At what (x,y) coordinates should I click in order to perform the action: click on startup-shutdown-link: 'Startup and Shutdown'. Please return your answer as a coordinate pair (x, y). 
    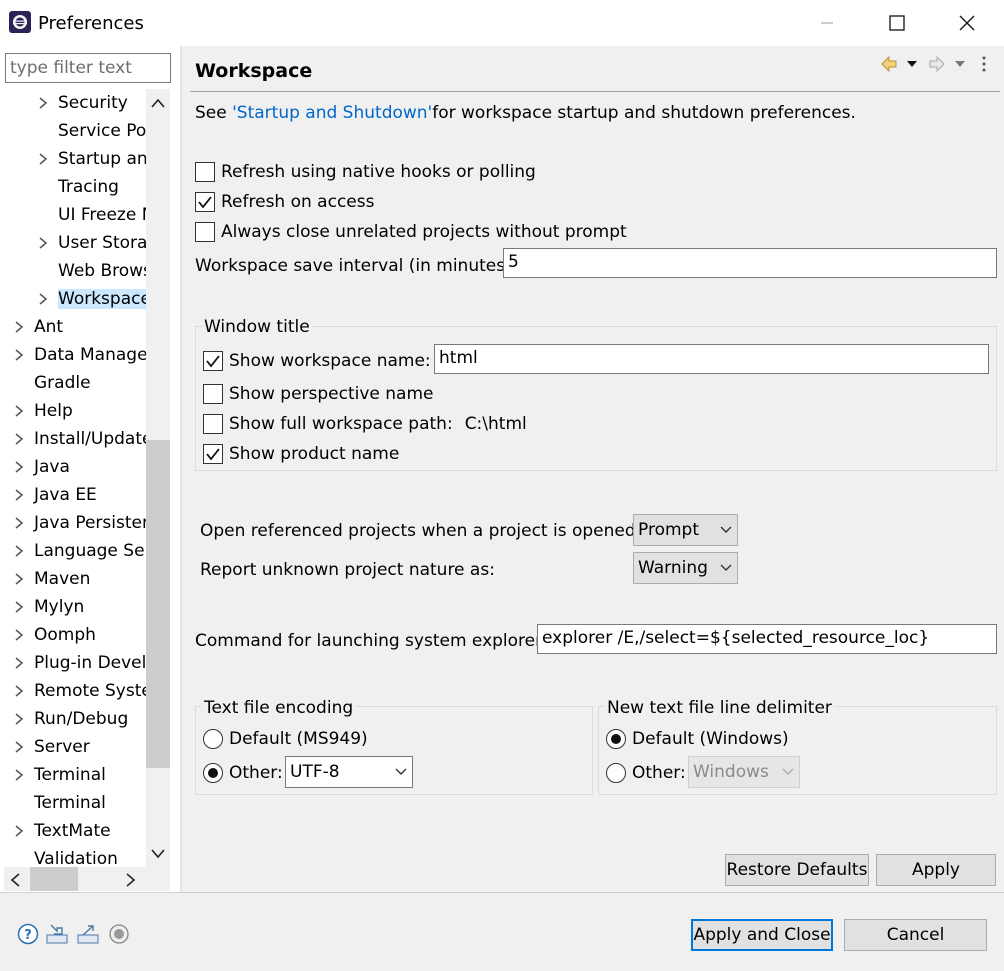
    Looking at the image, I should click on (332, 113).